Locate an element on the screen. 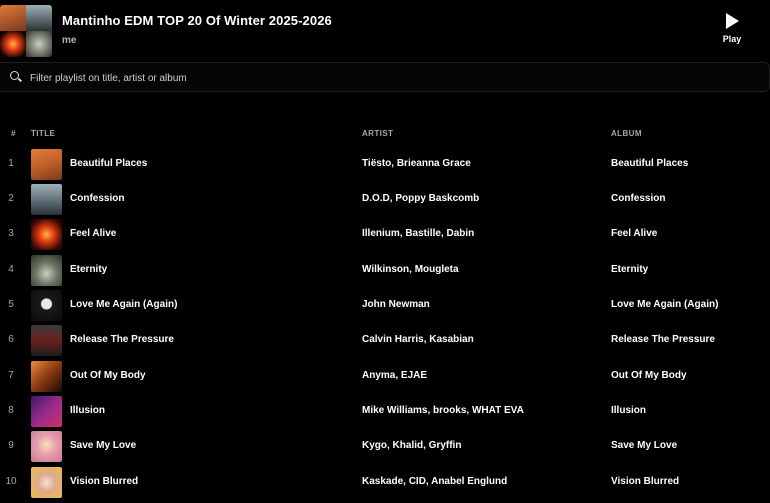 Image resolution: width=770 pixels, height=503 pixels. track-album: Vision Blurred is located at coordinates (645, 481).